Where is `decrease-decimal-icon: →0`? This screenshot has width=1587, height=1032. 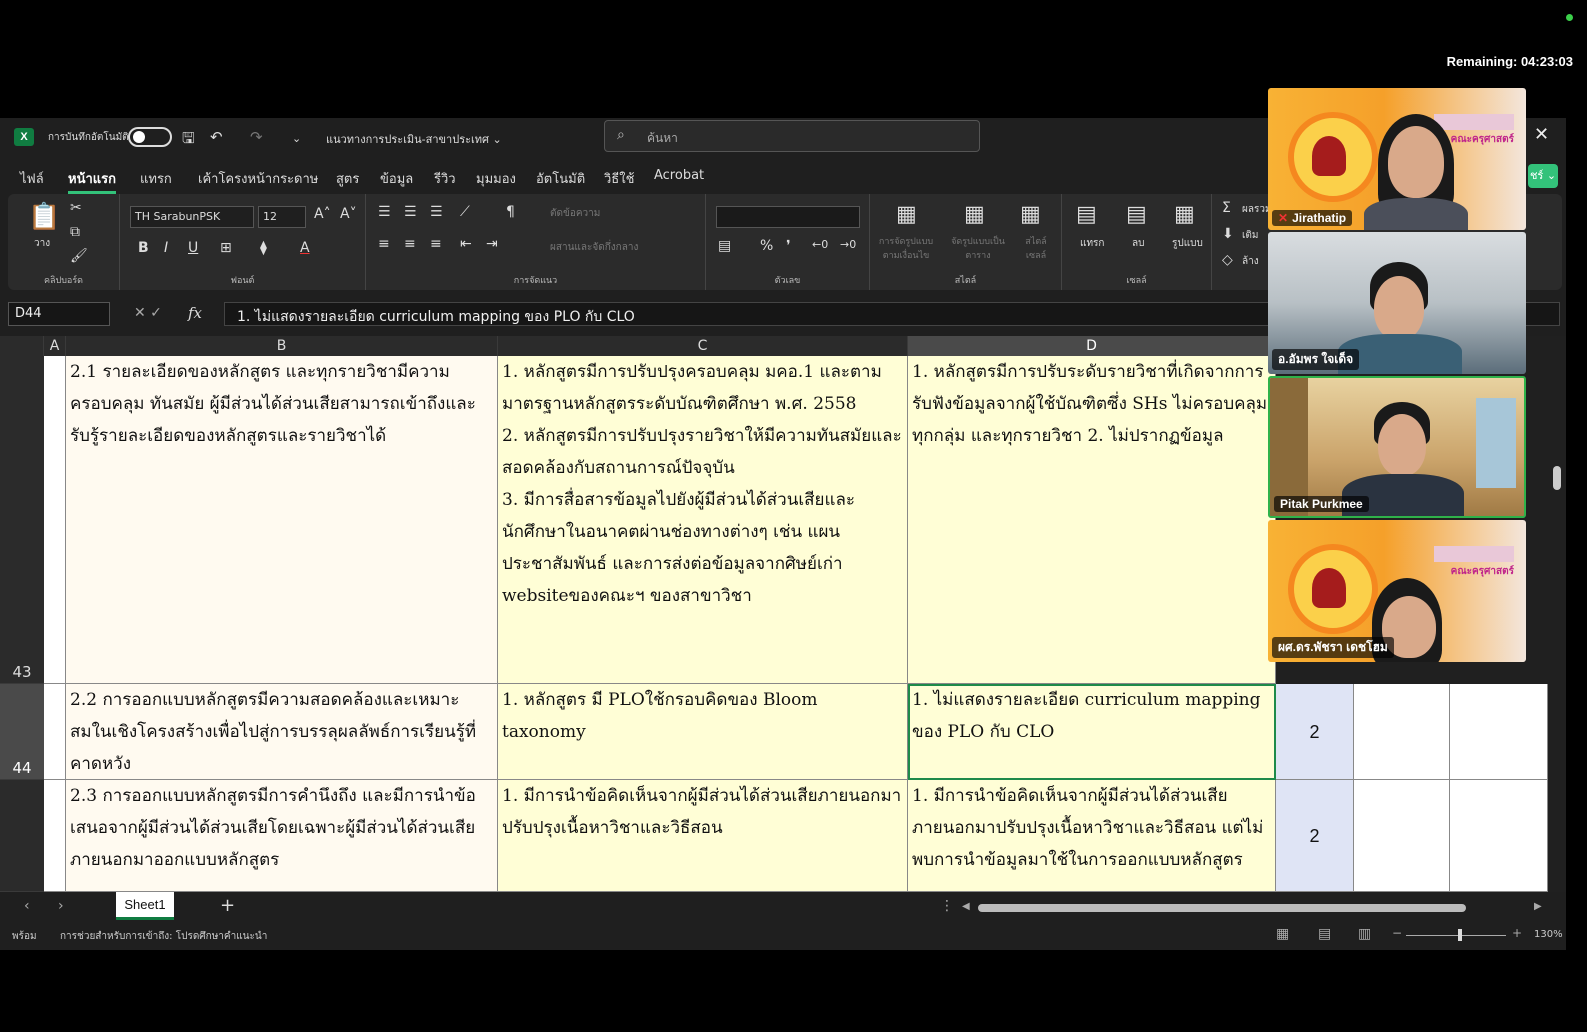
decrease-decimal-icon: →0 is located at coordinates (848, 244).